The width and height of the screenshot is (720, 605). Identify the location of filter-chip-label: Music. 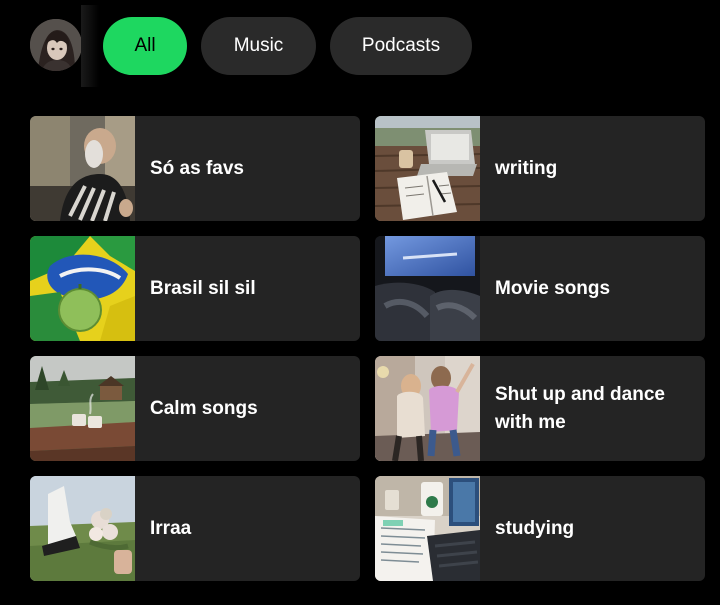
(258, 45).